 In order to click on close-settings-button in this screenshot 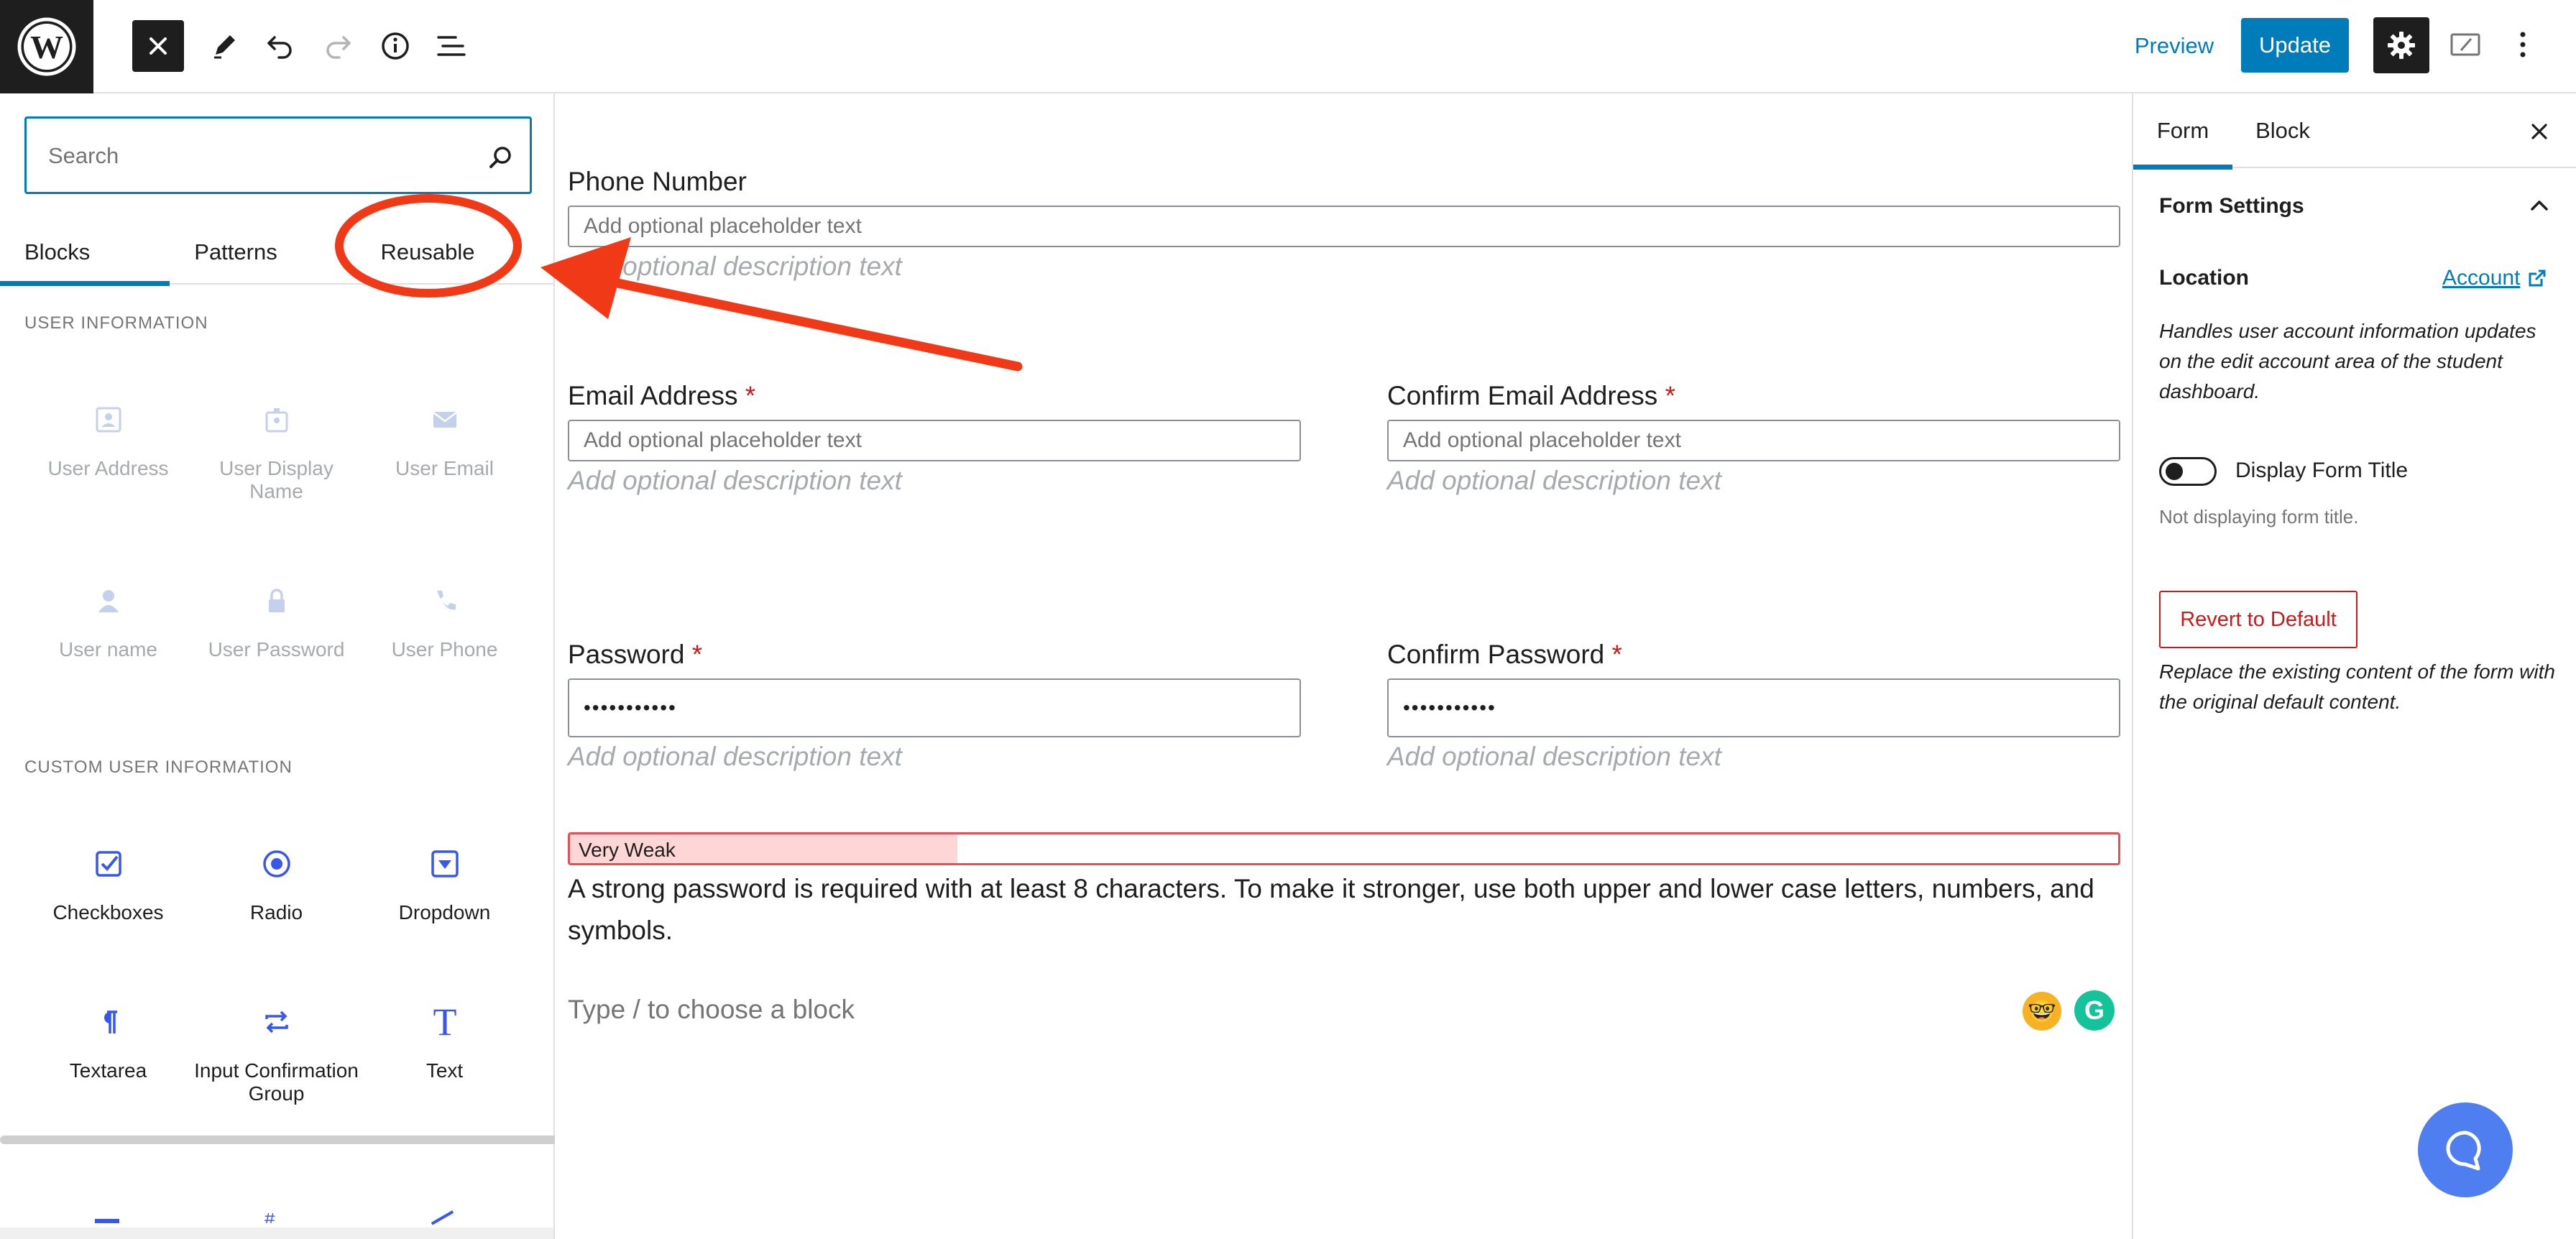, I will do `click(2539, 131)`.